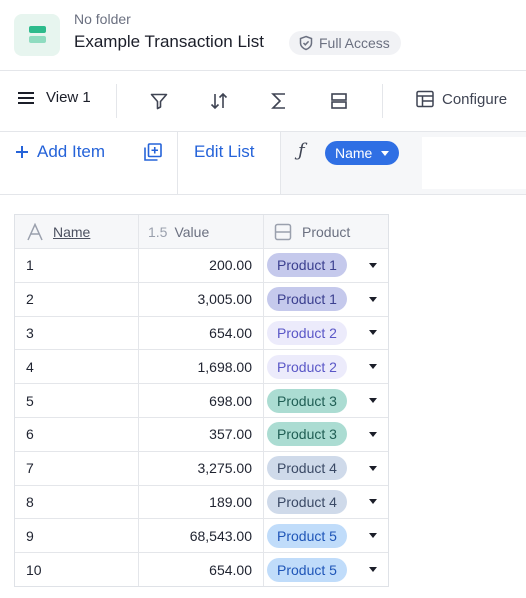  Describe the element at coordinates (169, 42) in the screenshot. I see `list-title: Example Transaction List` at that location.